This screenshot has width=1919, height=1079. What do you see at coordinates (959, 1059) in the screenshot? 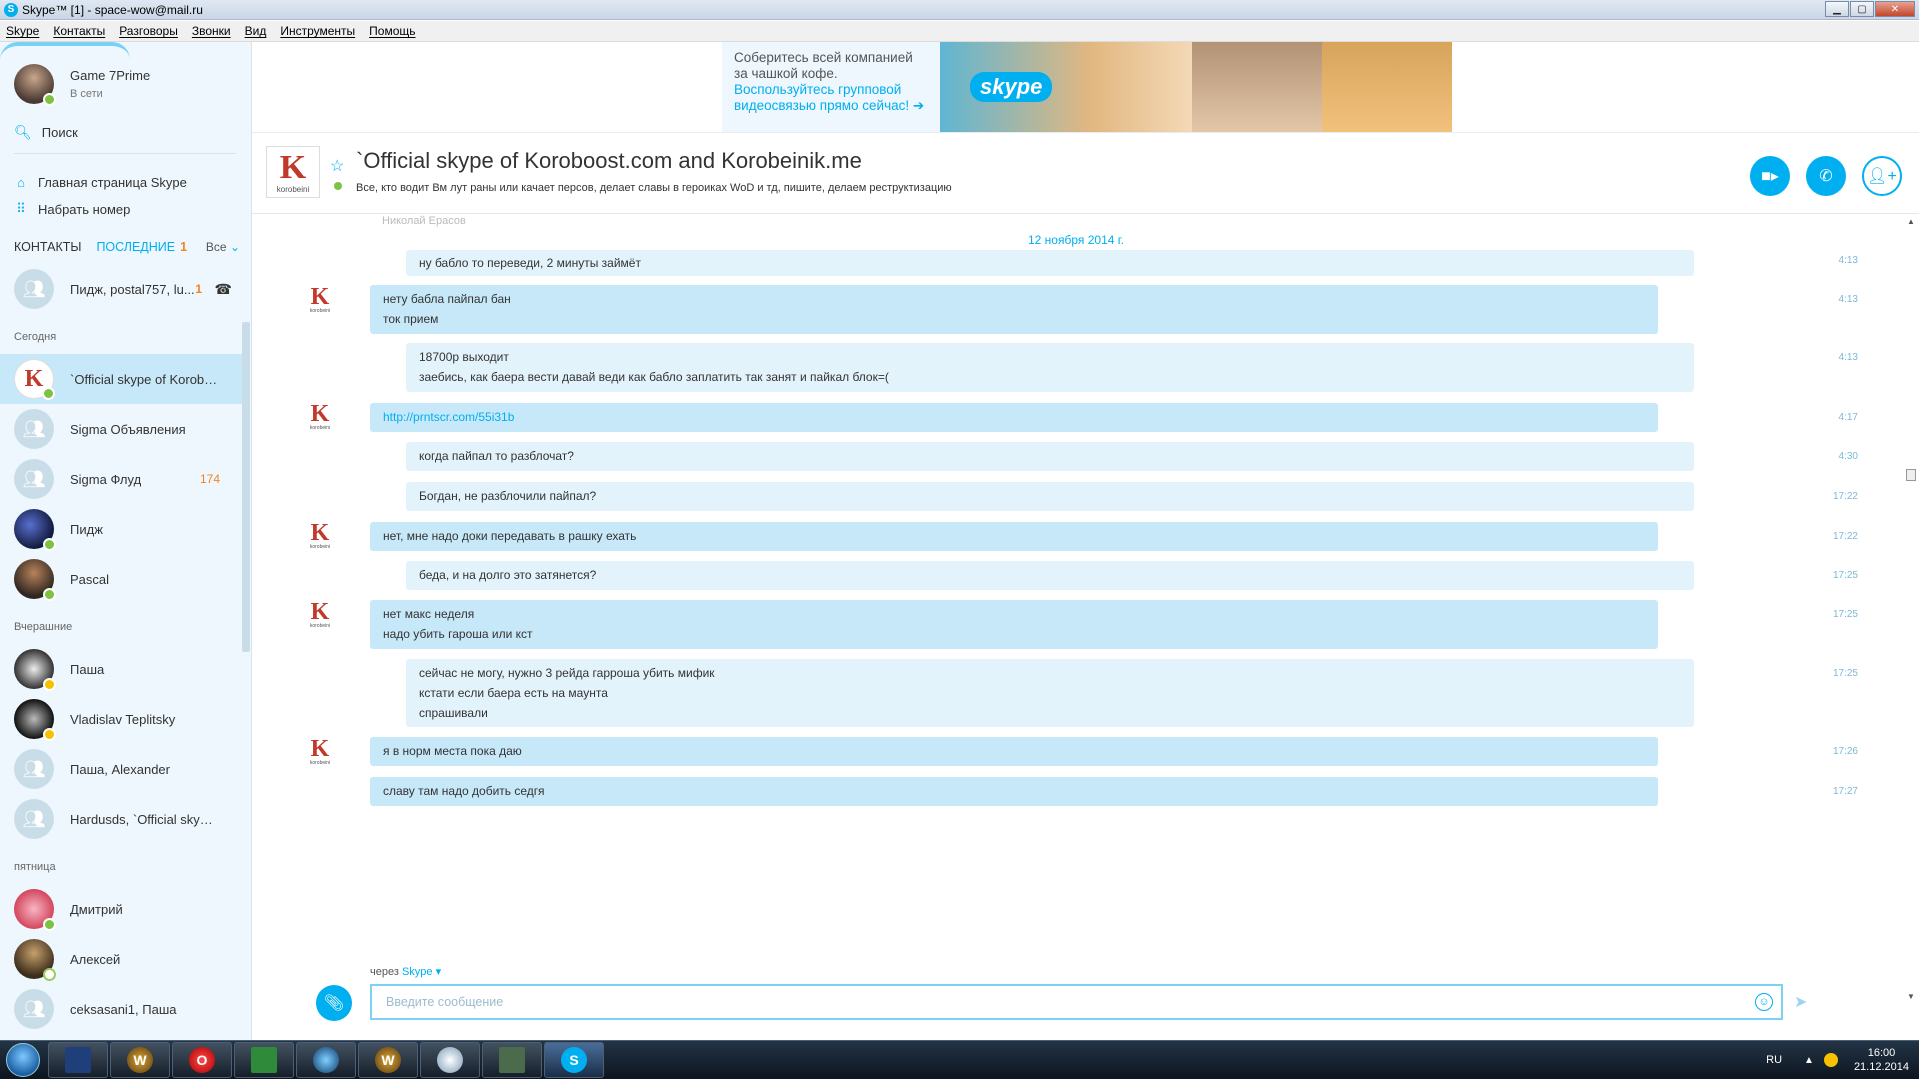
I see `windows-taskbar: W O W S RU ▲ 16:00 21.12.2014` at bounding box center [959, 1059].